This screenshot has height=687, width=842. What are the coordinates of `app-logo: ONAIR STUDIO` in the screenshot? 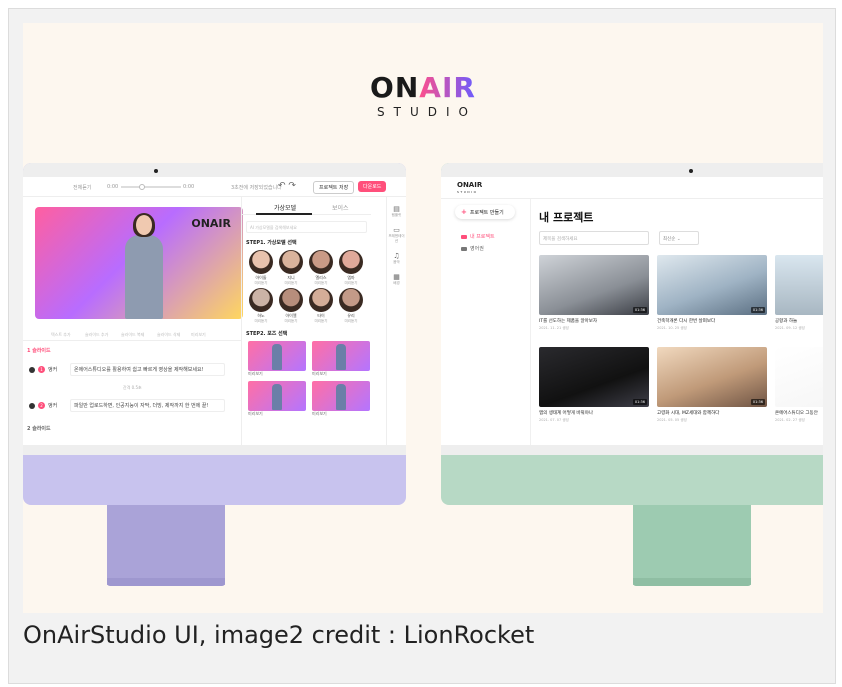 It's located at (469, 189).